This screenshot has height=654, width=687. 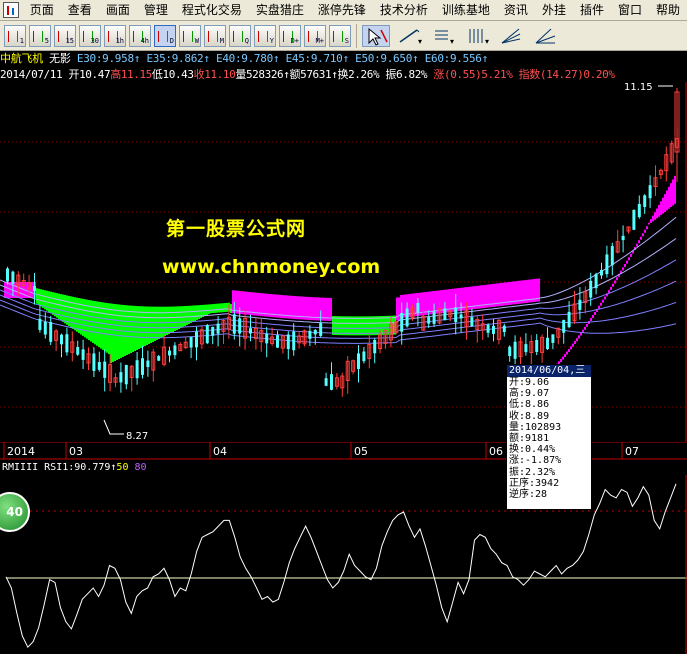 I want to click on axis-tick-label: 2014, so click(x=21, y=451).